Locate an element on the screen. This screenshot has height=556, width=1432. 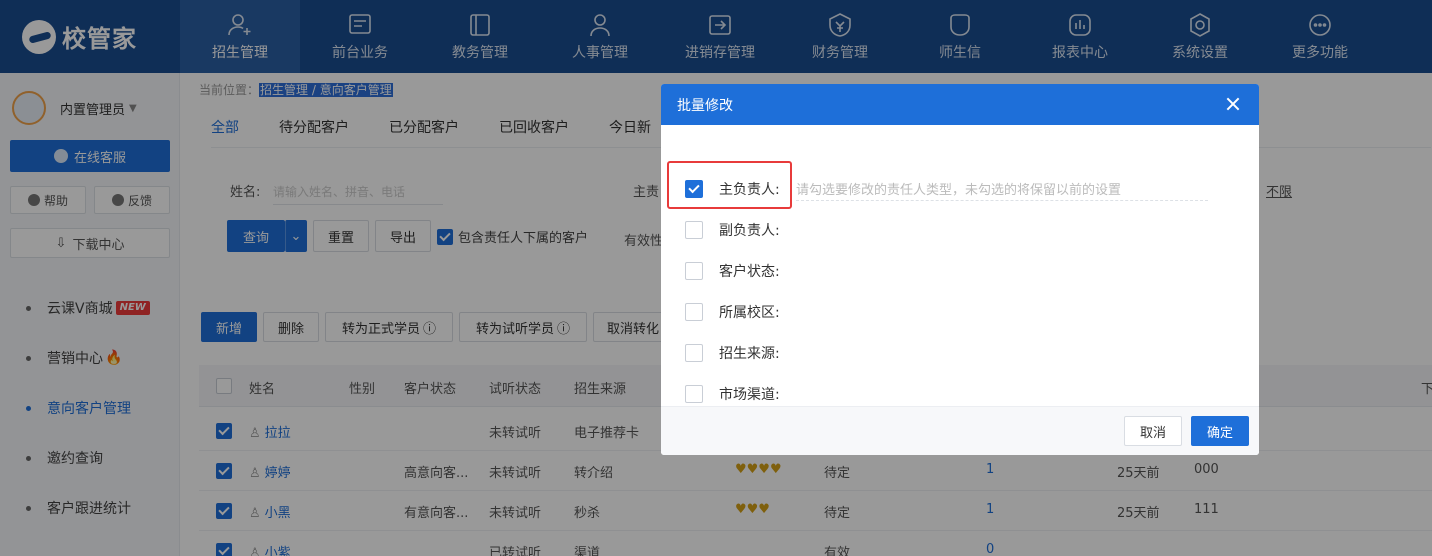
option-label: 招生来源: is located at coordinates (749, 354).